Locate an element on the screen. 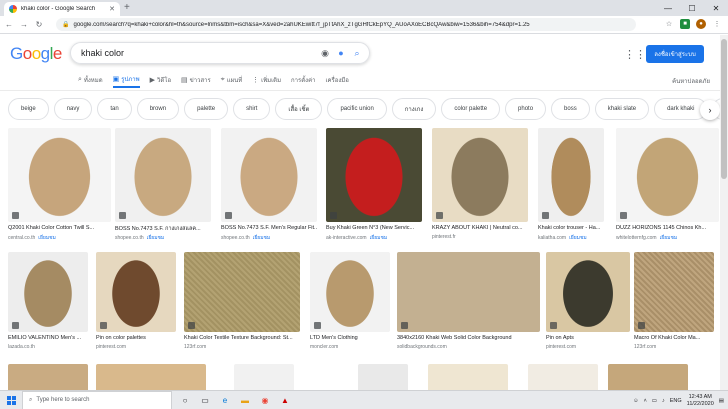 The image size is (728, 409). product-tag-icon is located at coordinates (228, 215).